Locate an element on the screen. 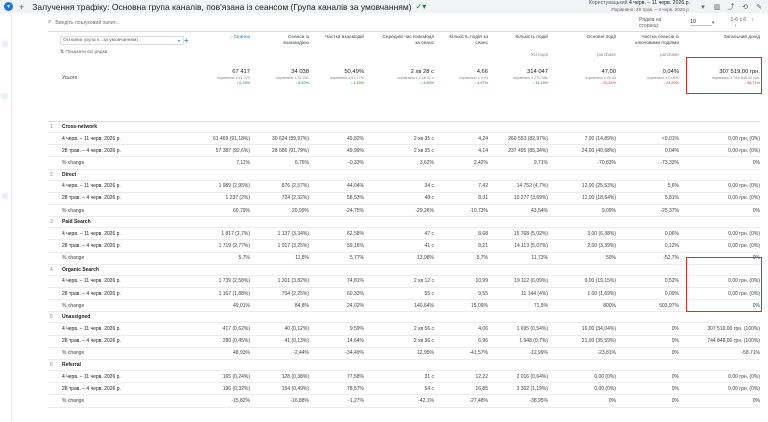  table-cell: -58,71% is located at coordinates (750, 353).